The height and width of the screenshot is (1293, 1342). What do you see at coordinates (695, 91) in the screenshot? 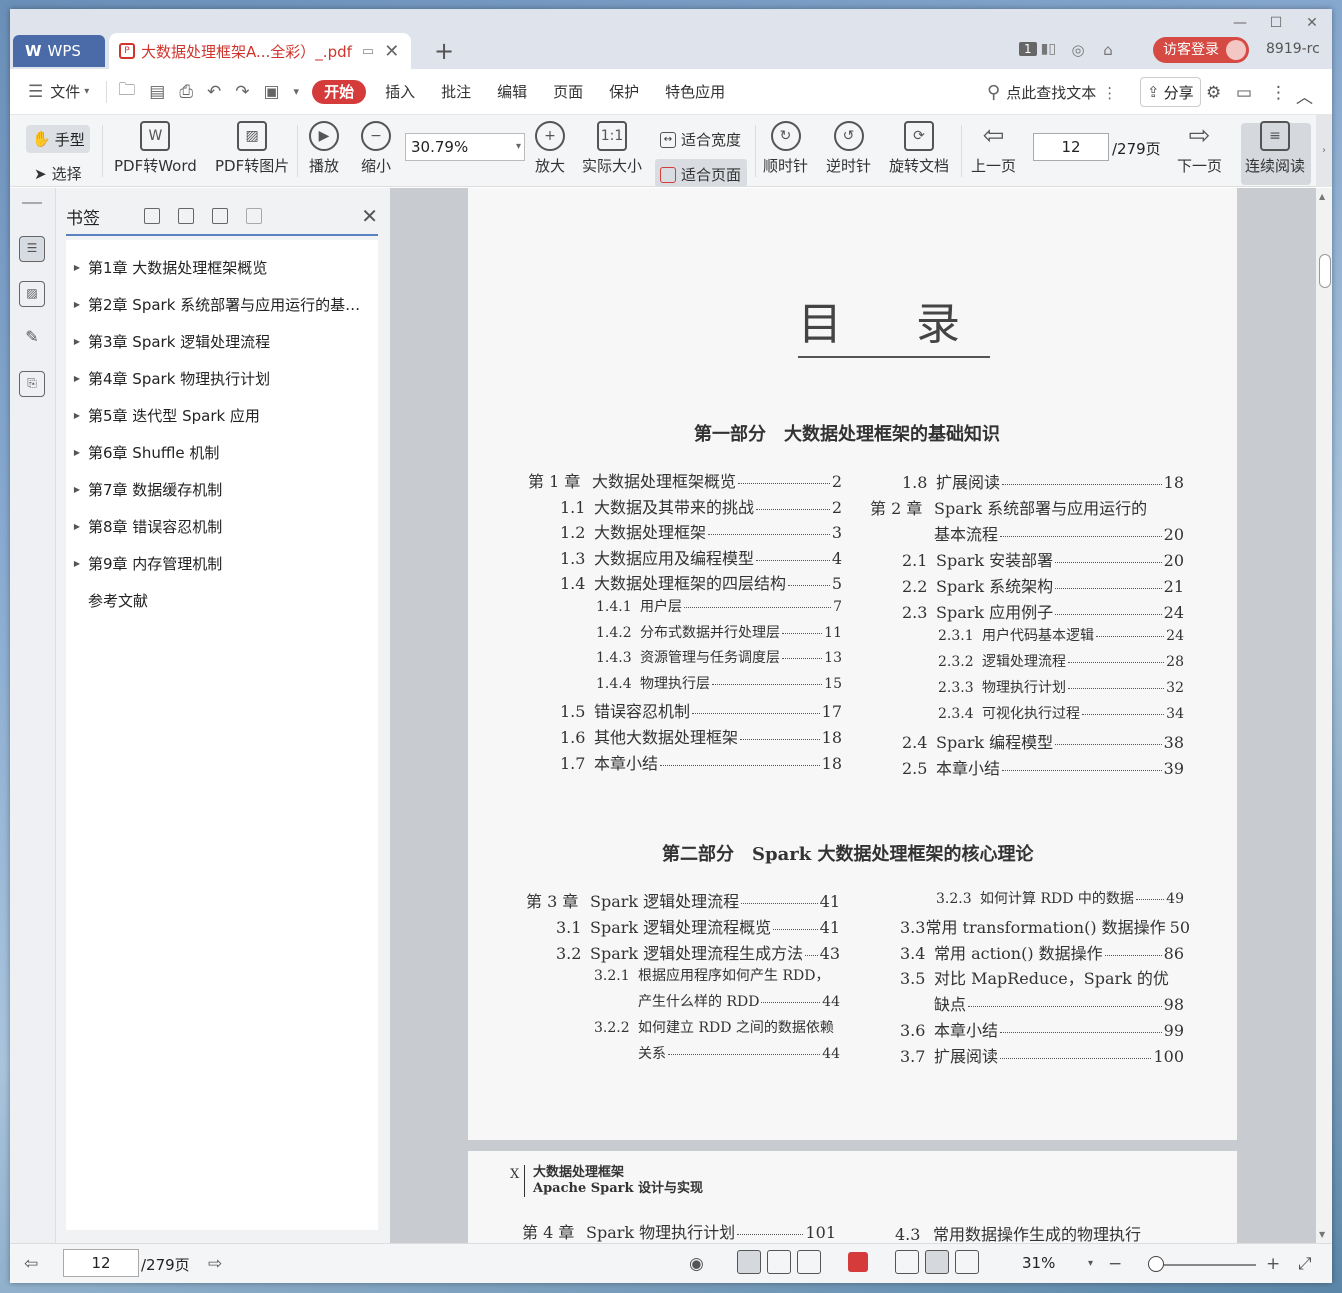
I see `menu-special: 特色应用` at bounding box center [695, 91].